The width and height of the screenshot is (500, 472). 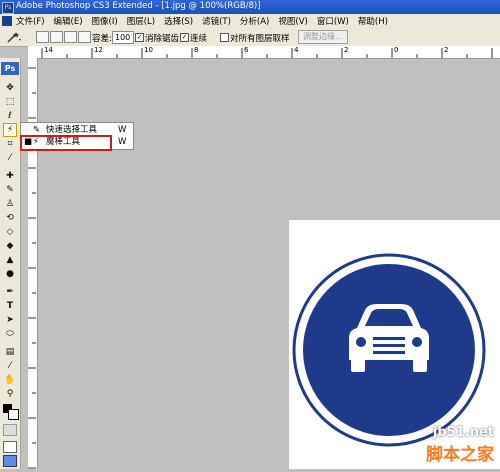 I want to click on quick-mask-button, so click(x=10, y=430).